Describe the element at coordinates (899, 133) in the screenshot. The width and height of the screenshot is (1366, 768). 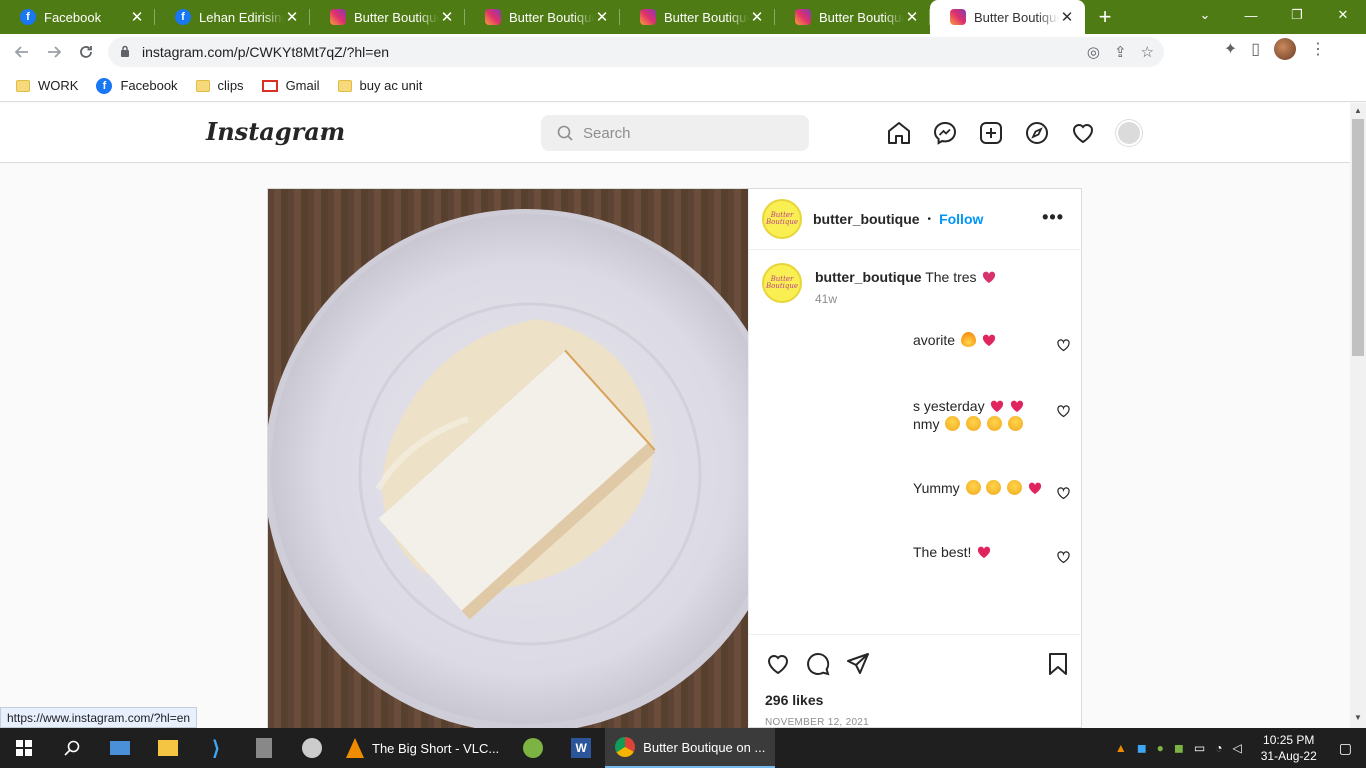
I see `home-icon` at that location.